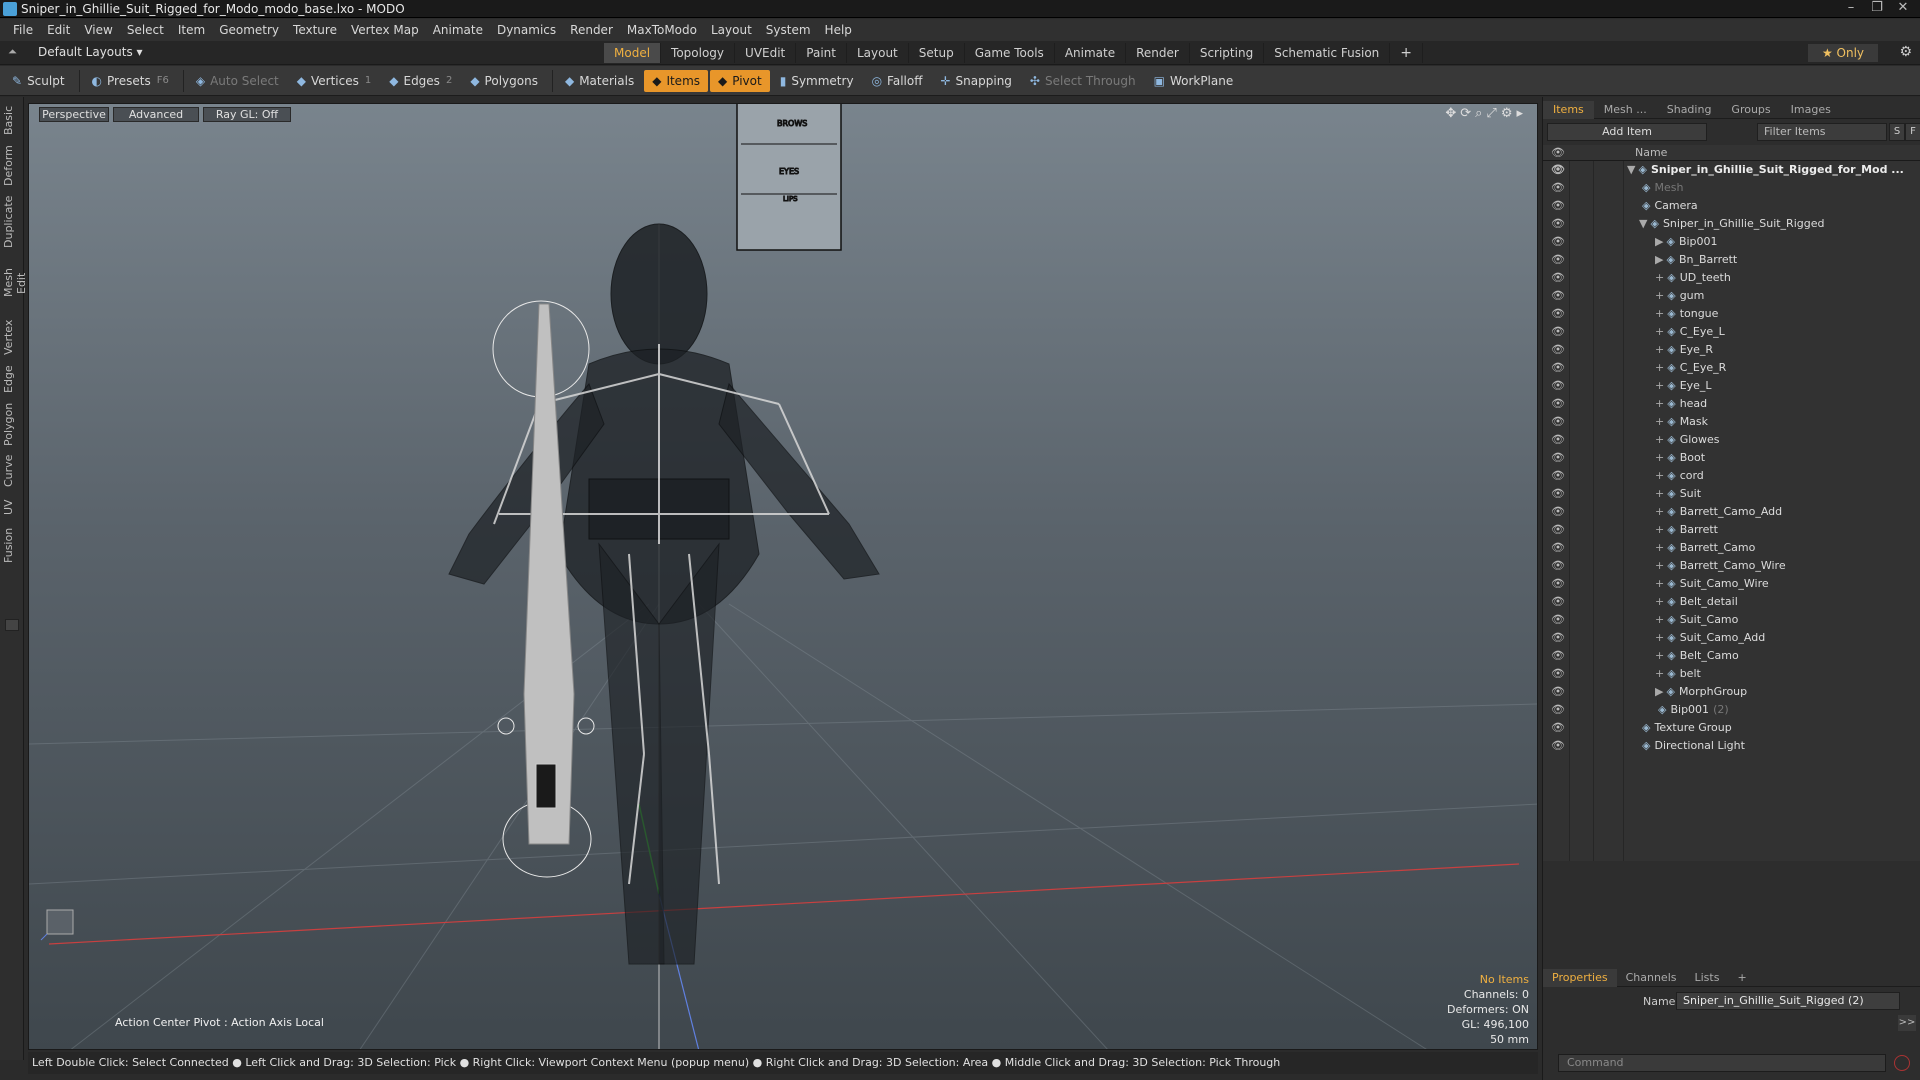  Describe the element at coordinates (1912, 132) in the screenshot. I see `f-button: F` at that location.